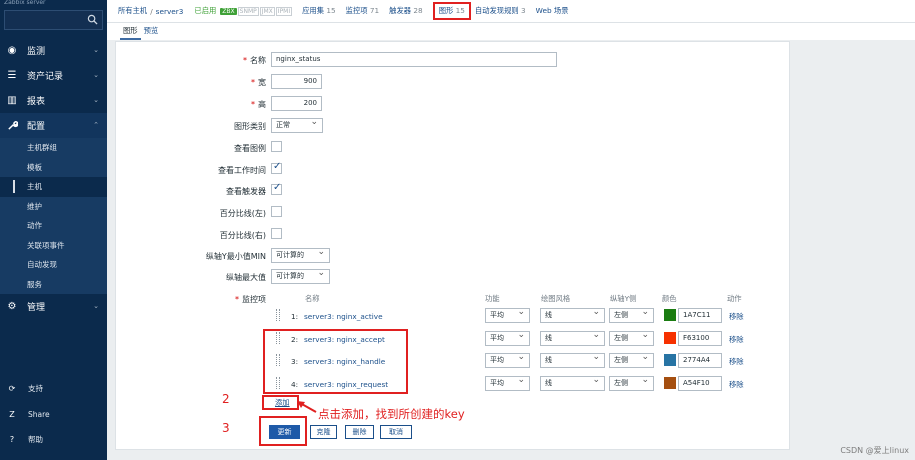  Describe the element at coordinates (53, 226) in the screenshot. I see `submenu-actions: 动作` at that location.